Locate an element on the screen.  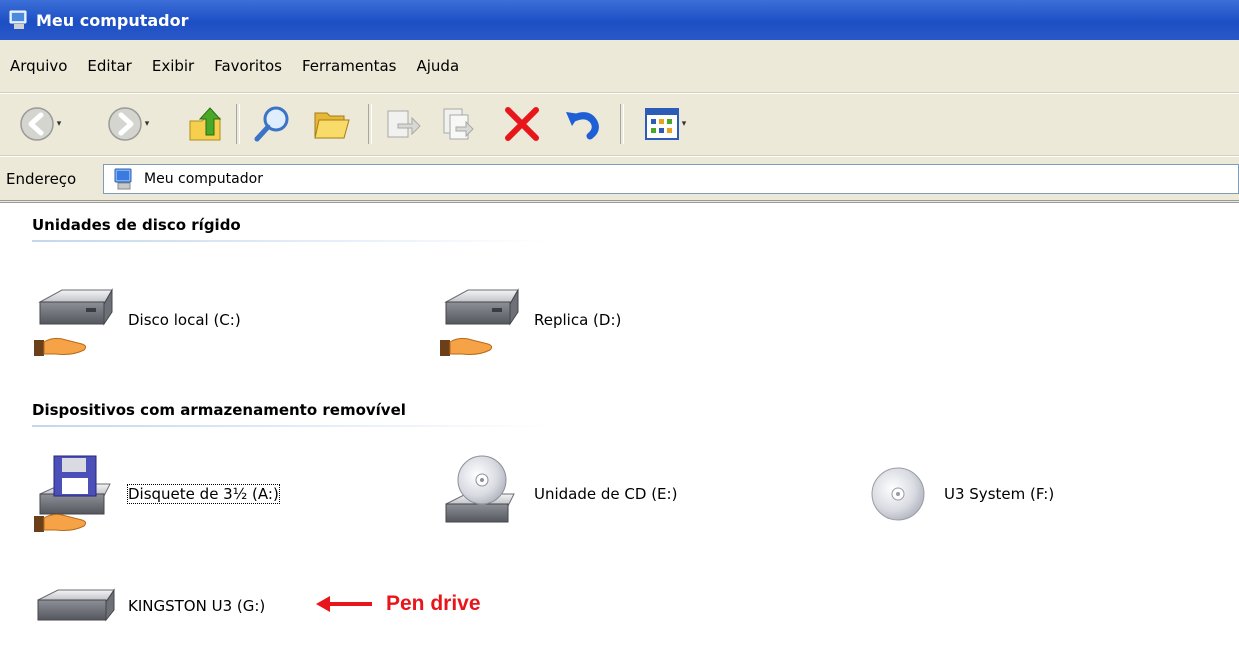
move-to-button is located at coordinates (403, 124).